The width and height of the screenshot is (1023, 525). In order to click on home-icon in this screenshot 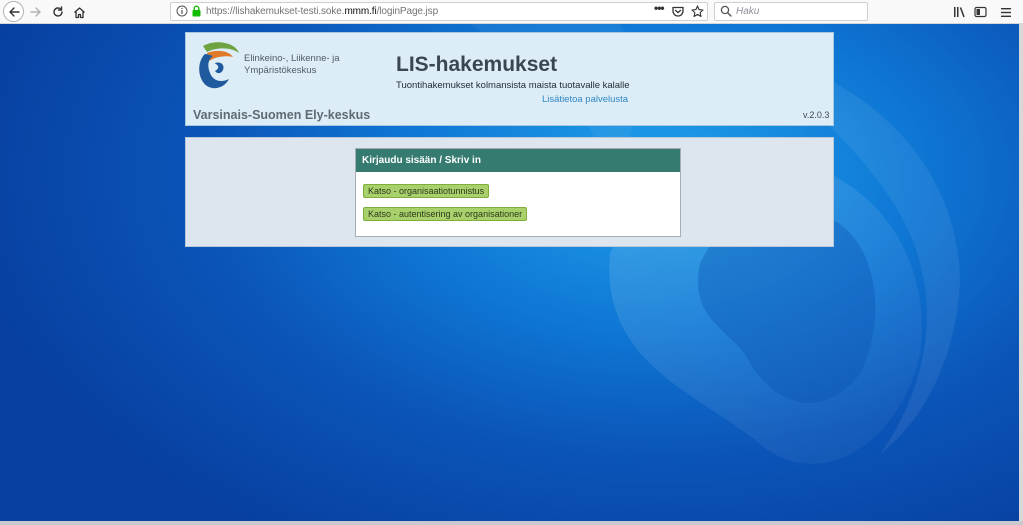, I will do `click(79, 12)`.